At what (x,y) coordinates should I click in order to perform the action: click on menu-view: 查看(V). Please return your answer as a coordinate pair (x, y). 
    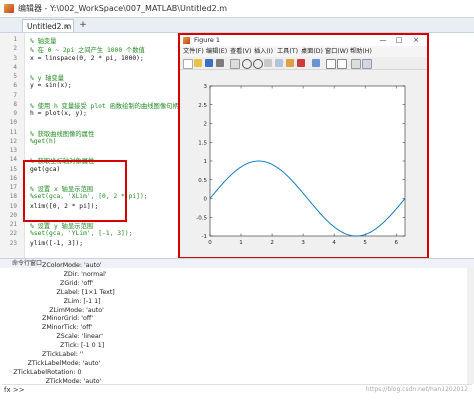
    Looking at the image, I should click on (240, 51).